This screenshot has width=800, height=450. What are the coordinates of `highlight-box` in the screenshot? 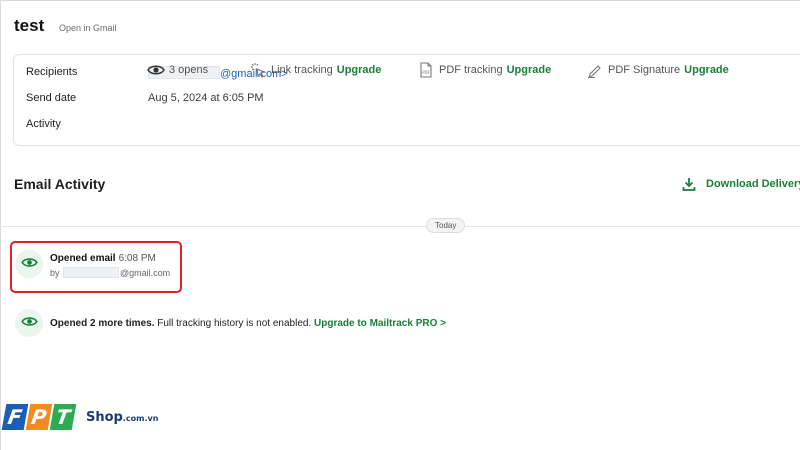 It's located at (96, 267).